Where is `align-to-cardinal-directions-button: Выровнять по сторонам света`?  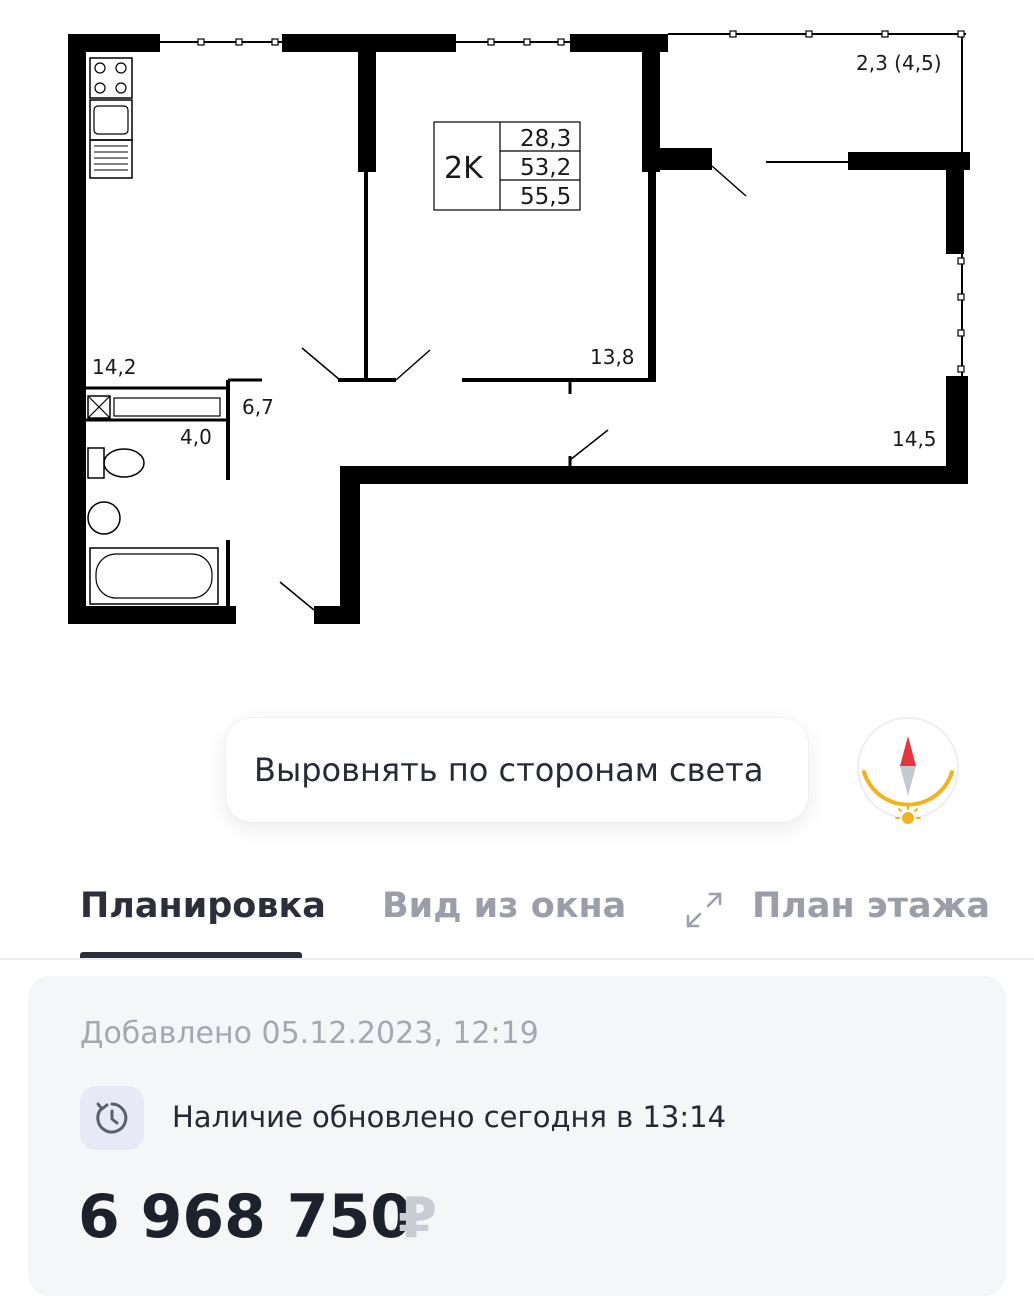 align-to-cardinal-directions-button: Выровнять по сторонам света is located at coordinates (517, 770).